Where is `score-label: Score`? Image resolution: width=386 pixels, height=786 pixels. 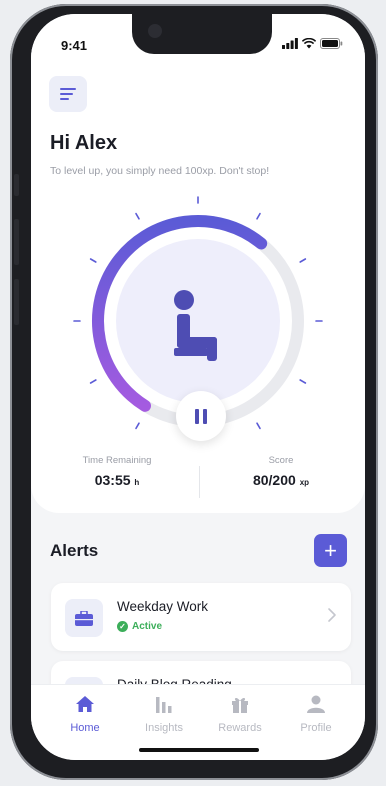 score-label: Score is located at coordinates (281, 460).